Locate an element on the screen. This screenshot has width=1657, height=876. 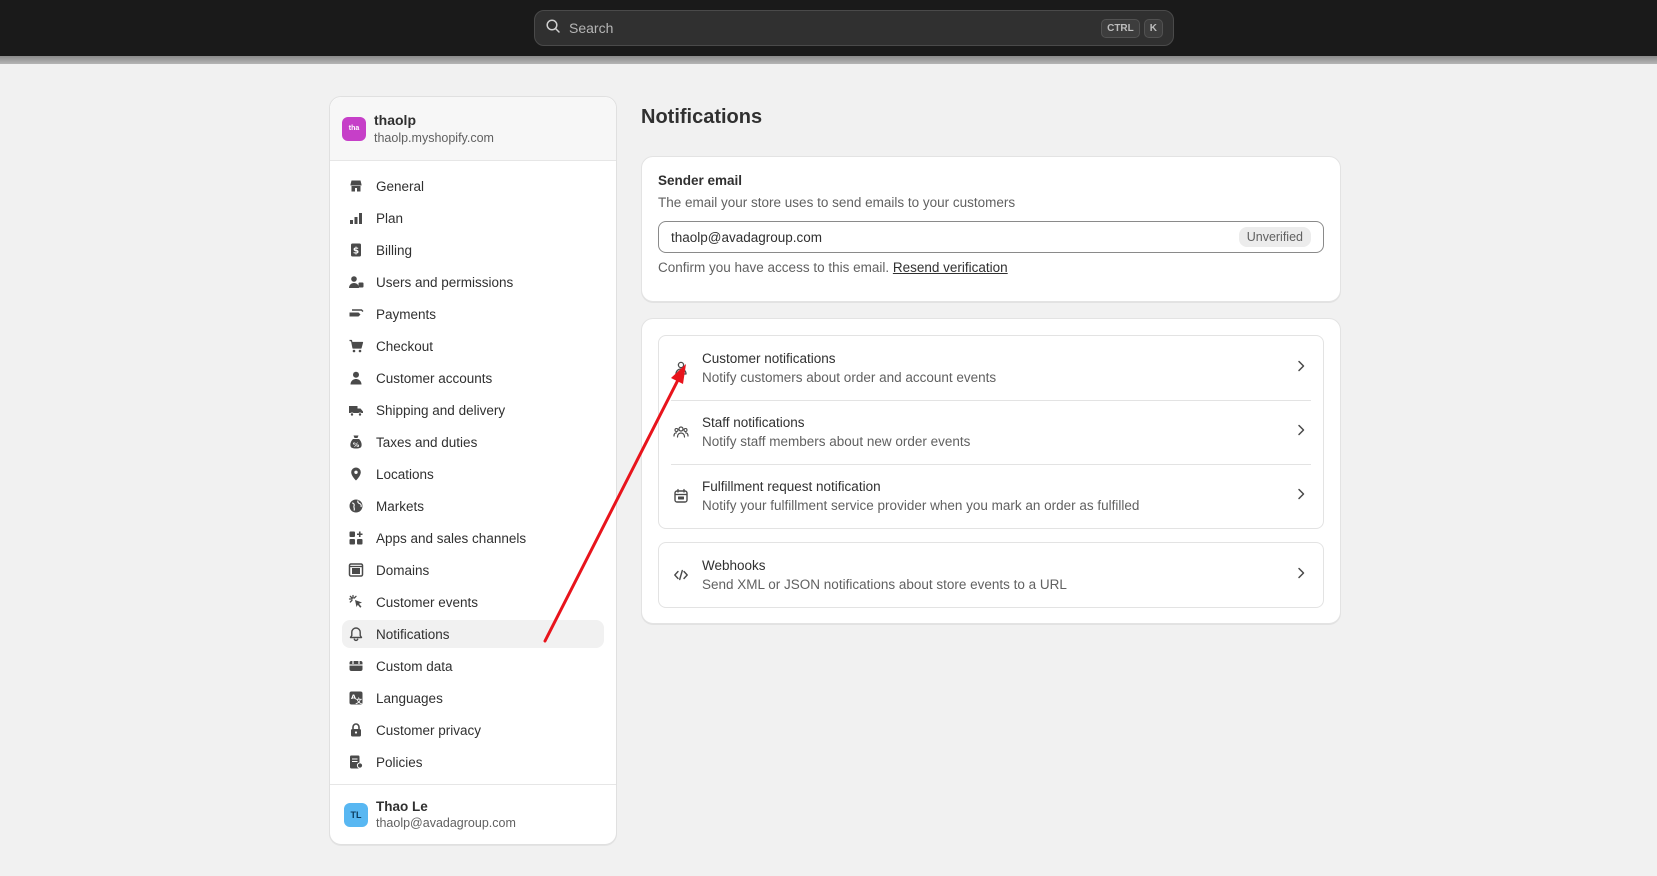
language-icon: A文 is located at coordinates (356, 698).